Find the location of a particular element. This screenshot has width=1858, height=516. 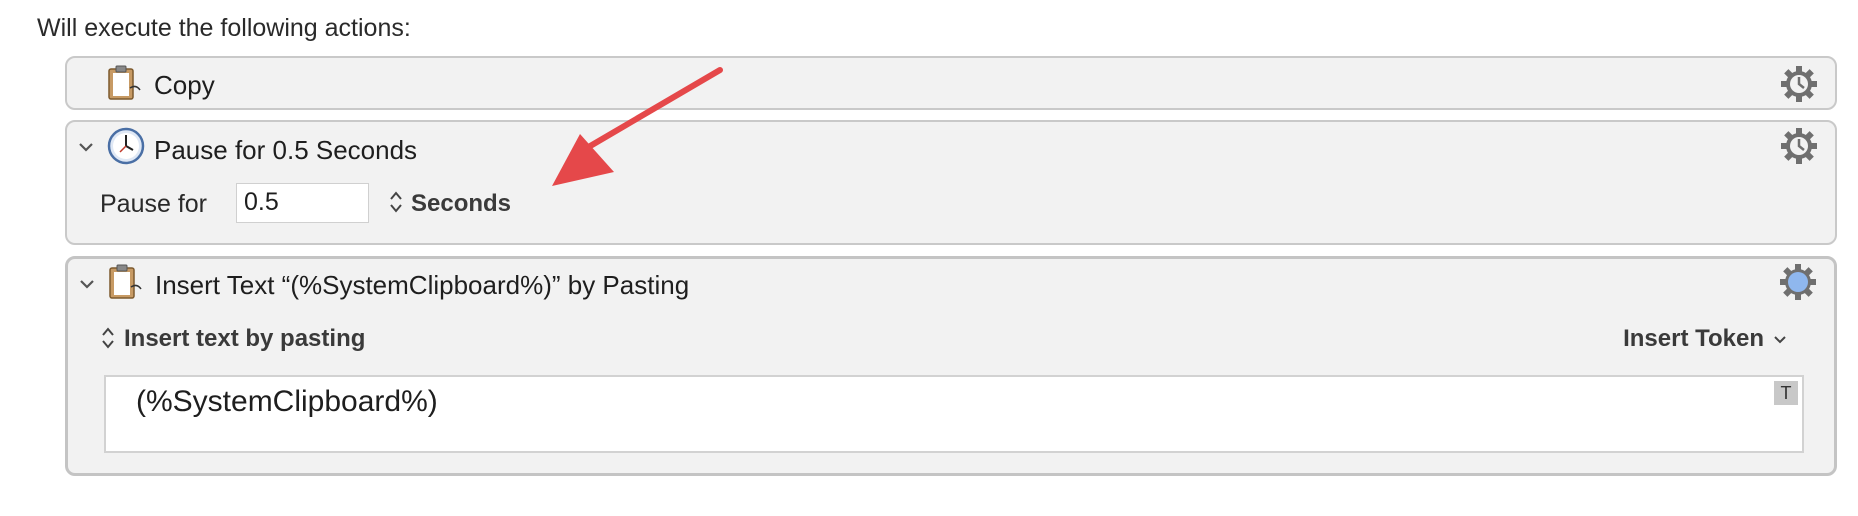

clock-icon is located at coordinates (126, 146).